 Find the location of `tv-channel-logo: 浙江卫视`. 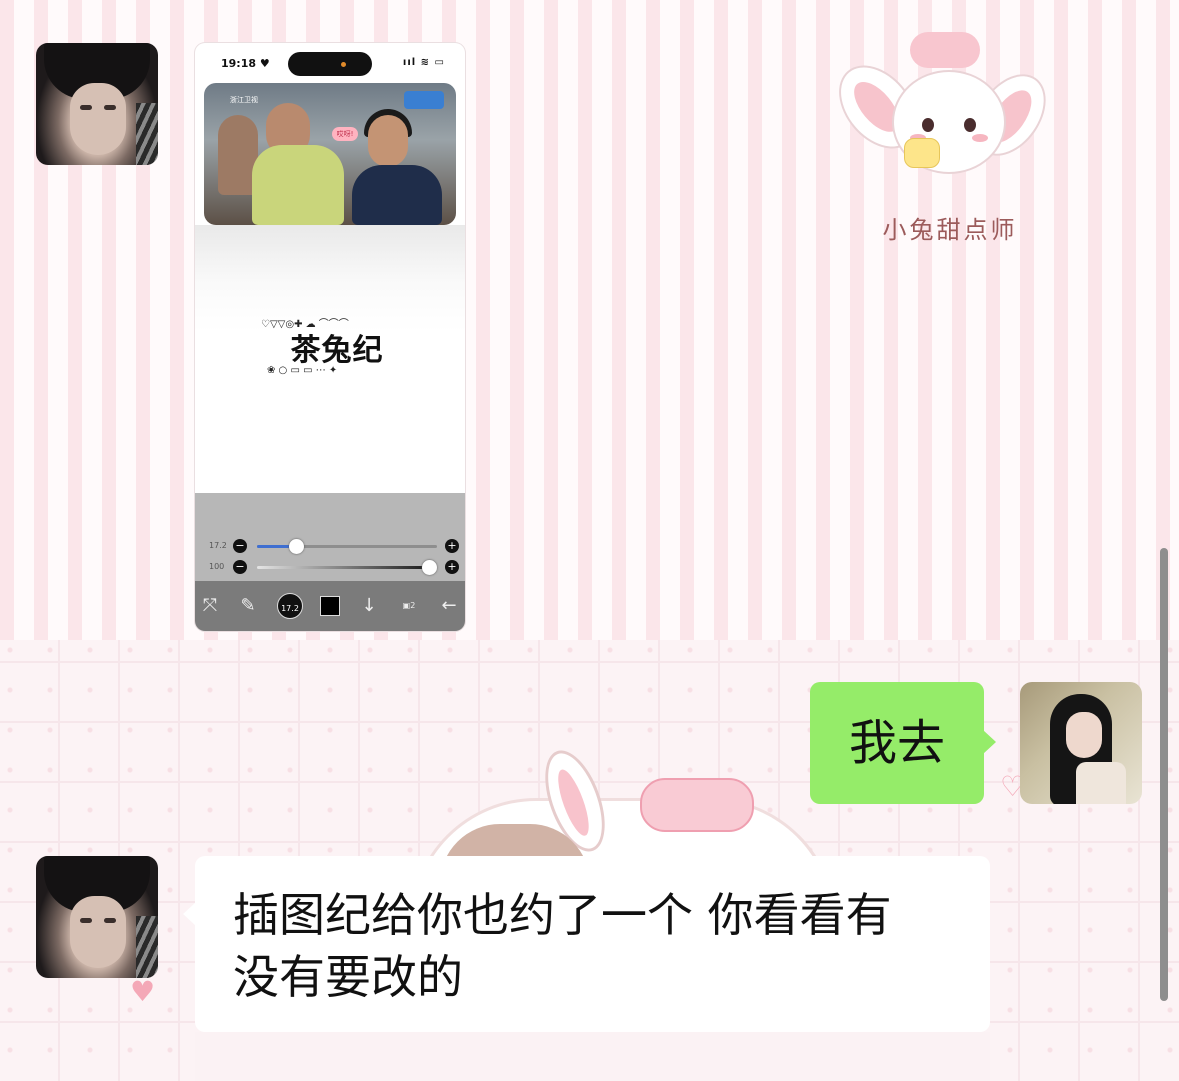

tv-channel-logo: 浙江卫视 is located at coordinates (244, 100).